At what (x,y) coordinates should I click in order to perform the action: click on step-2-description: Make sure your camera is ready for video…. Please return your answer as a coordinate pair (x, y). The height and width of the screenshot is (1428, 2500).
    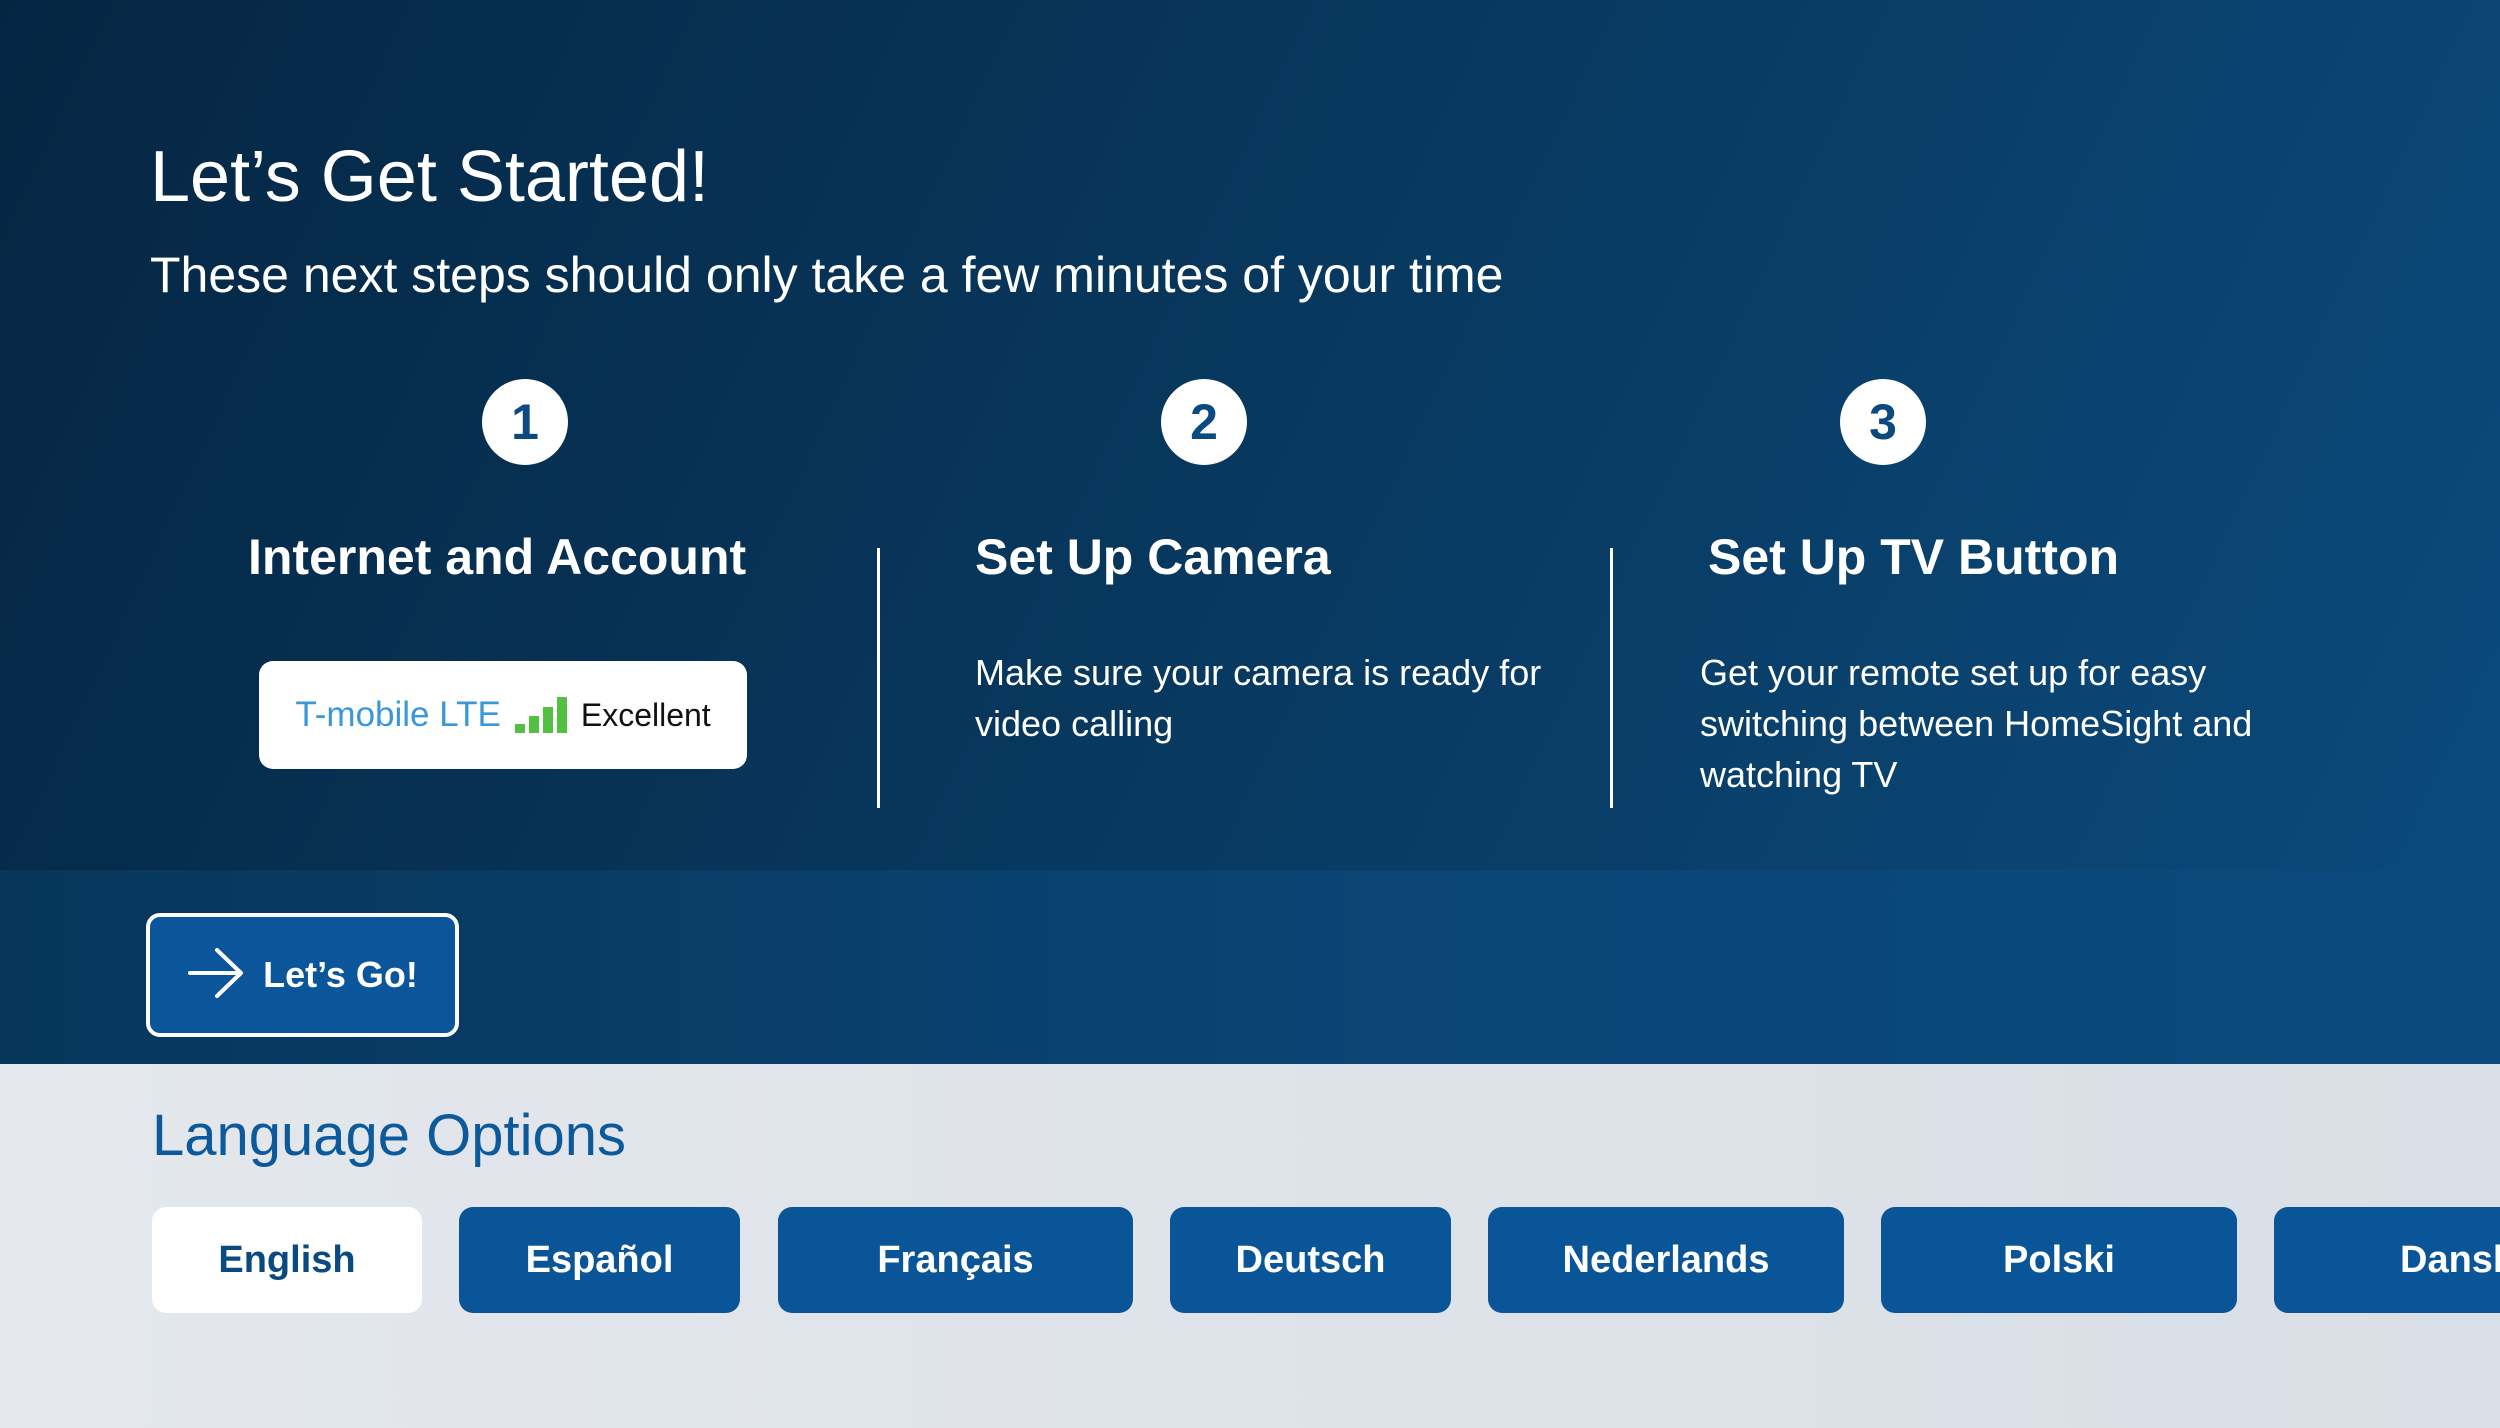
    Looking at the image, I should click on (1258, 698).